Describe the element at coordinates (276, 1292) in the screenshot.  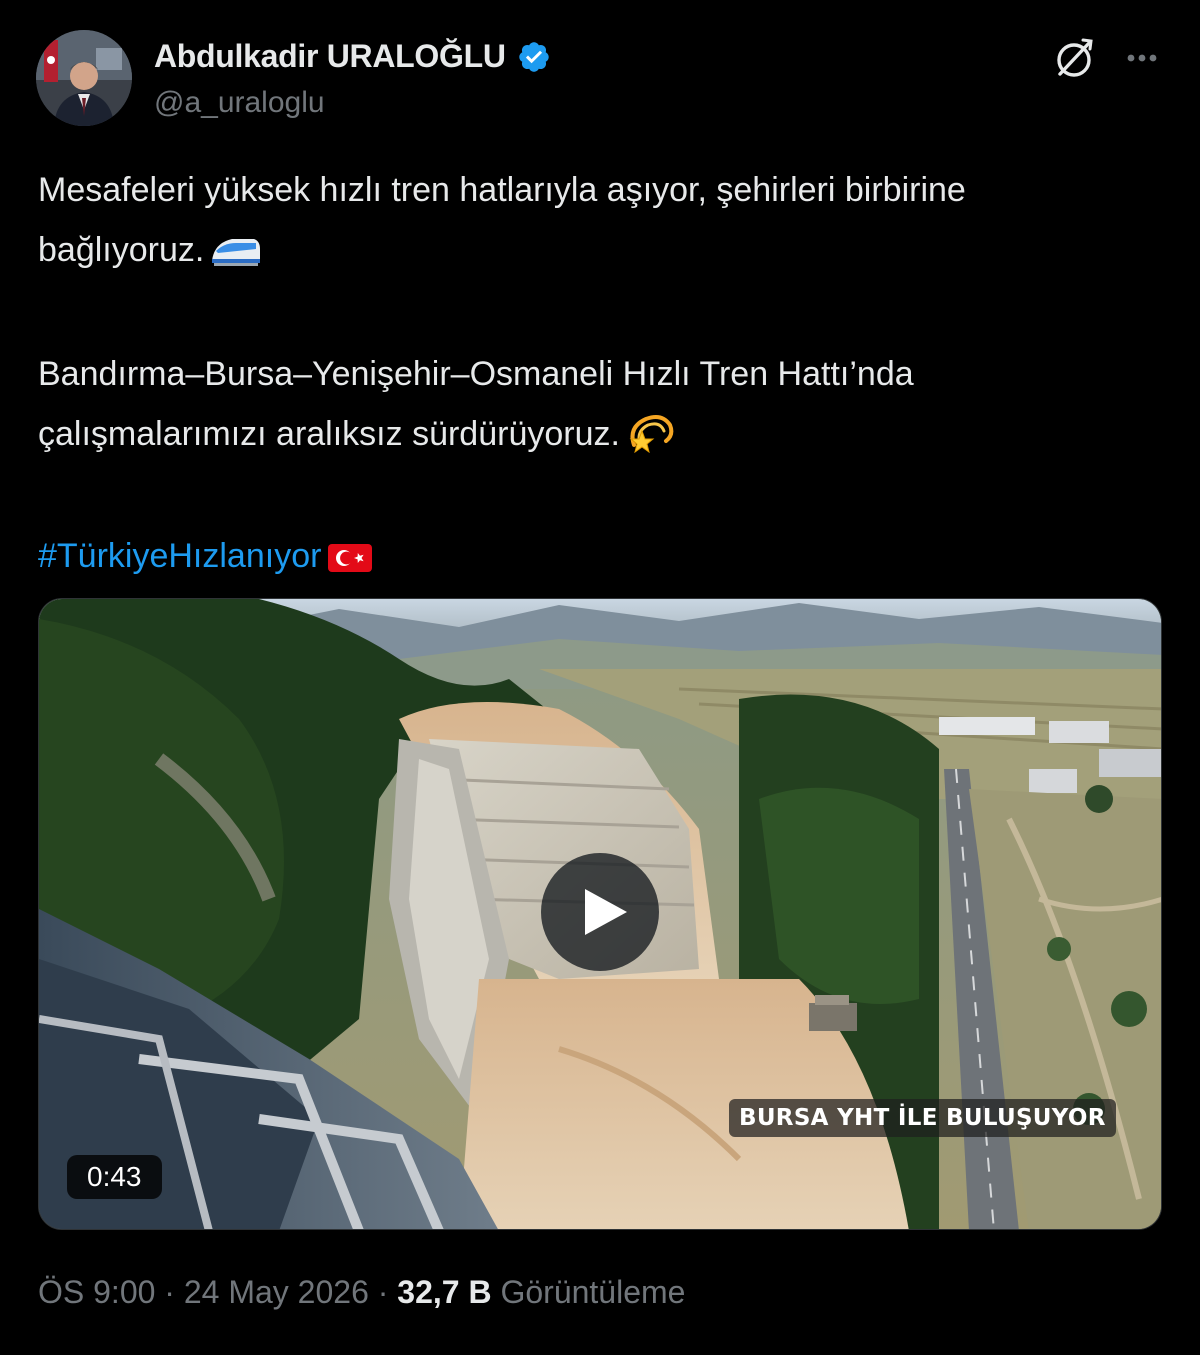
I see `post-date: 24 May 2026` at that location.